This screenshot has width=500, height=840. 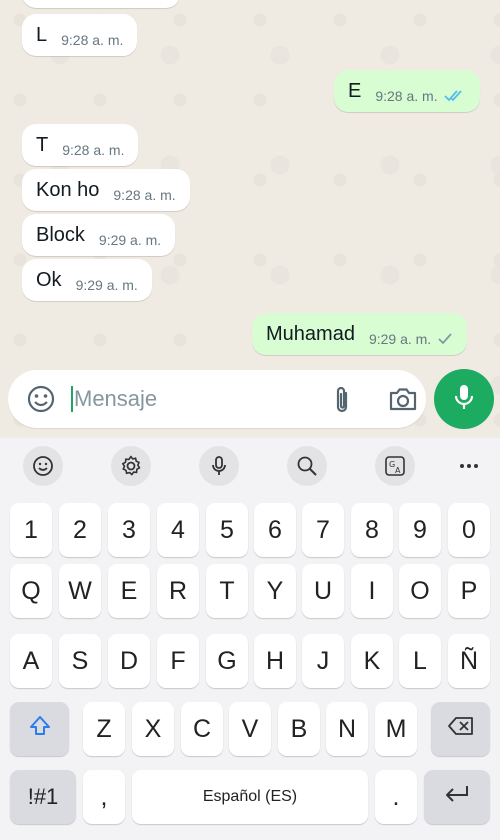 I want to click on message-text: L, so click(x=42, y=34).